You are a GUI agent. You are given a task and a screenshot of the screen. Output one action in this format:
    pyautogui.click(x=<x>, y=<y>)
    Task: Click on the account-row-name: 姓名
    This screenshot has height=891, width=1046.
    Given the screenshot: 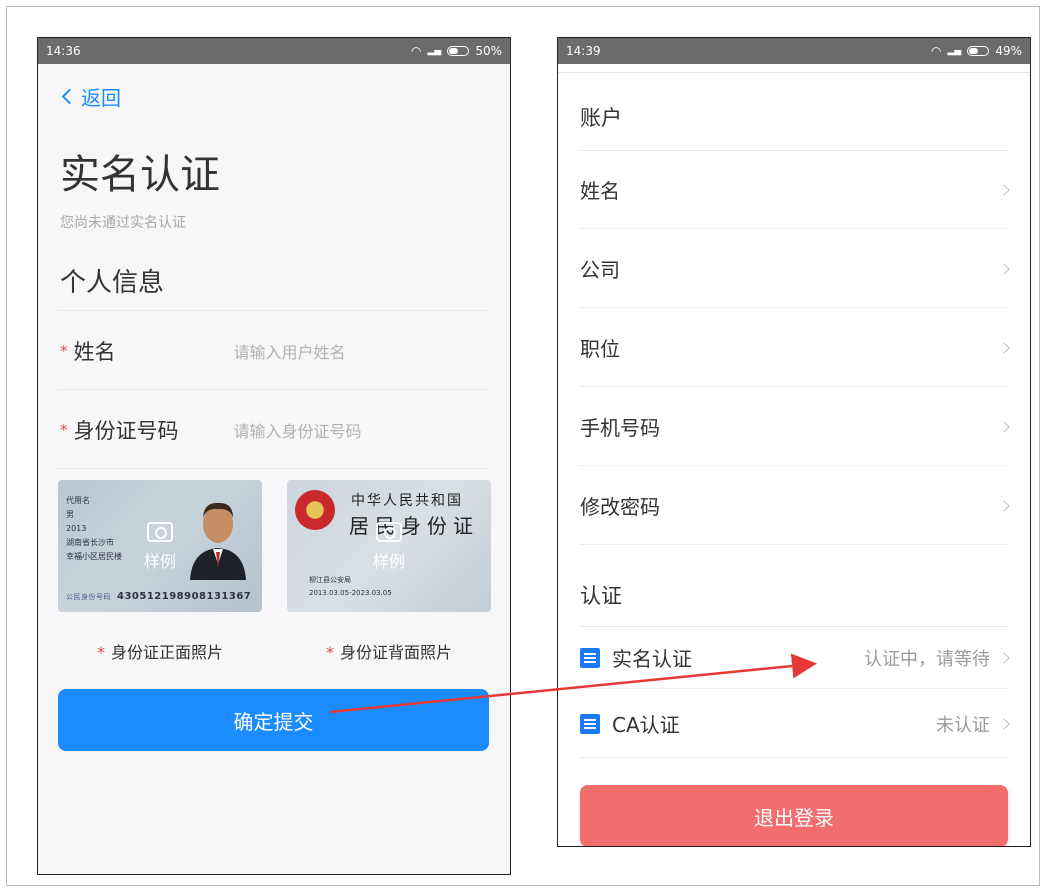 What is the action you would take?
    pyautogui.click(x=795, y=190)
    